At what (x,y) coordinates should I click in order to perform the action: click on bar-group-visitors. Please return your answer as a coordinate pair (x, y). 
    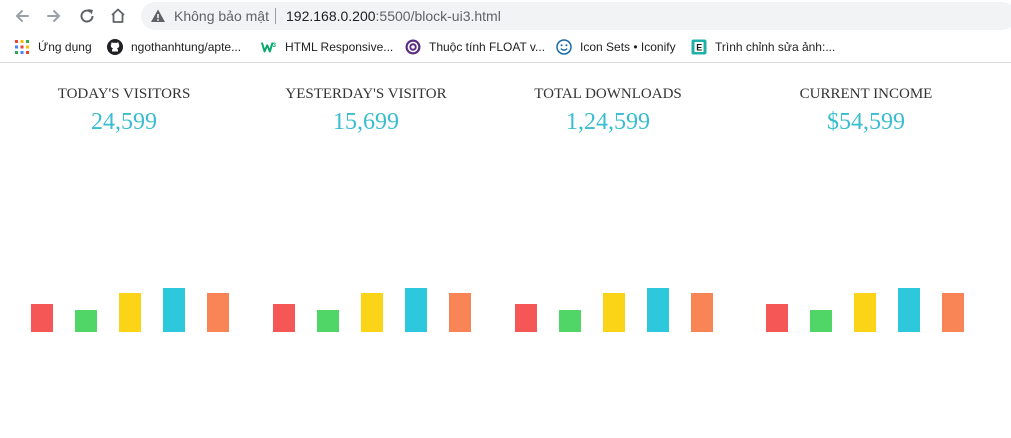
    Looking at the image, I should click on (131, 306).